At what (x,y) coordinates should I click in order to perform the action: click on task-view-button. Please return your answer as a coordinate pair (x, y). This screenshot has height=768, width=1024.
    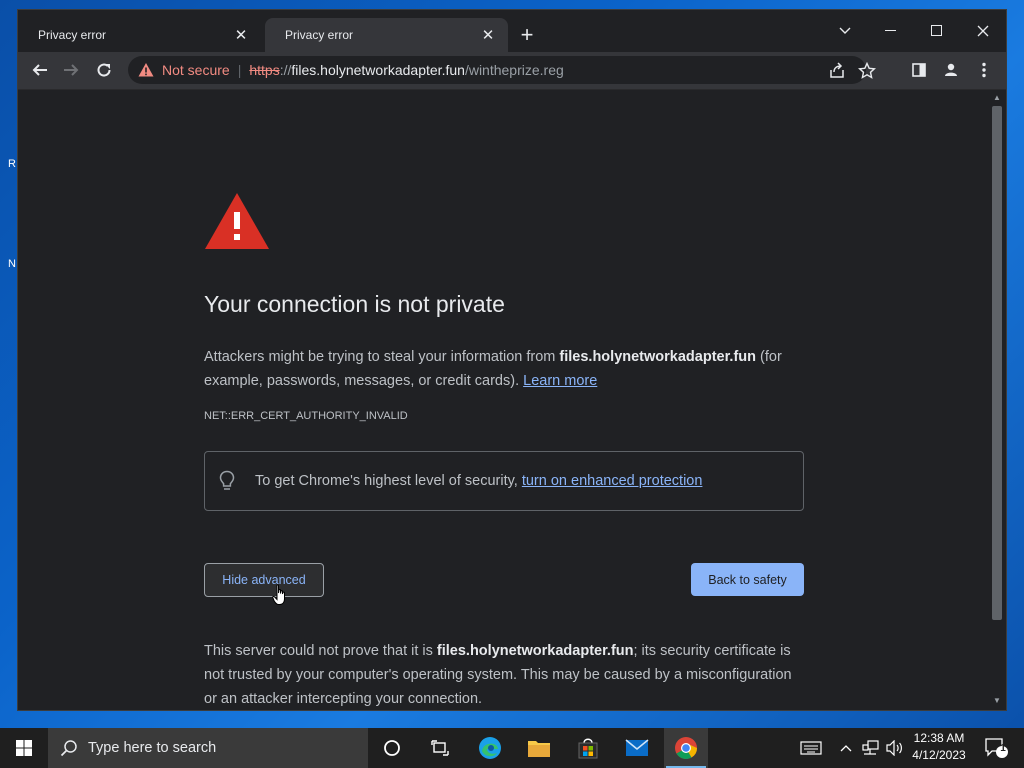
    Looking at the image, I should click on (440, 748).